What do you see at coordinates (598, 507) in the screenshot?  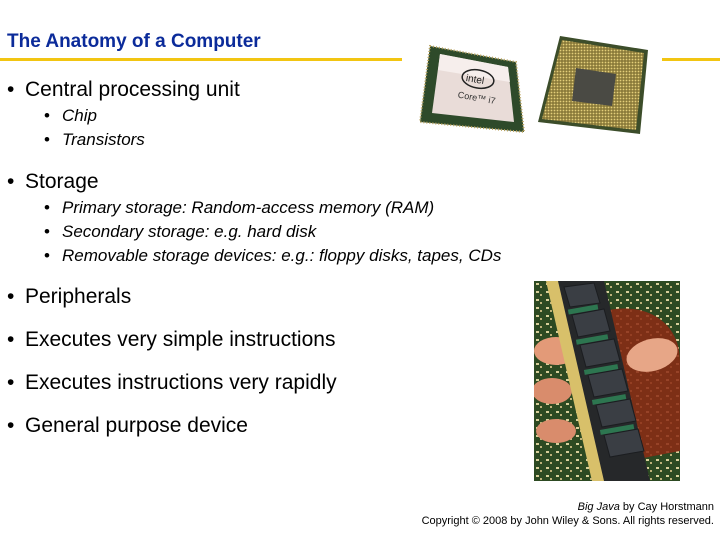 I see `book-title: Big Java` at bounding box center [598, 507].